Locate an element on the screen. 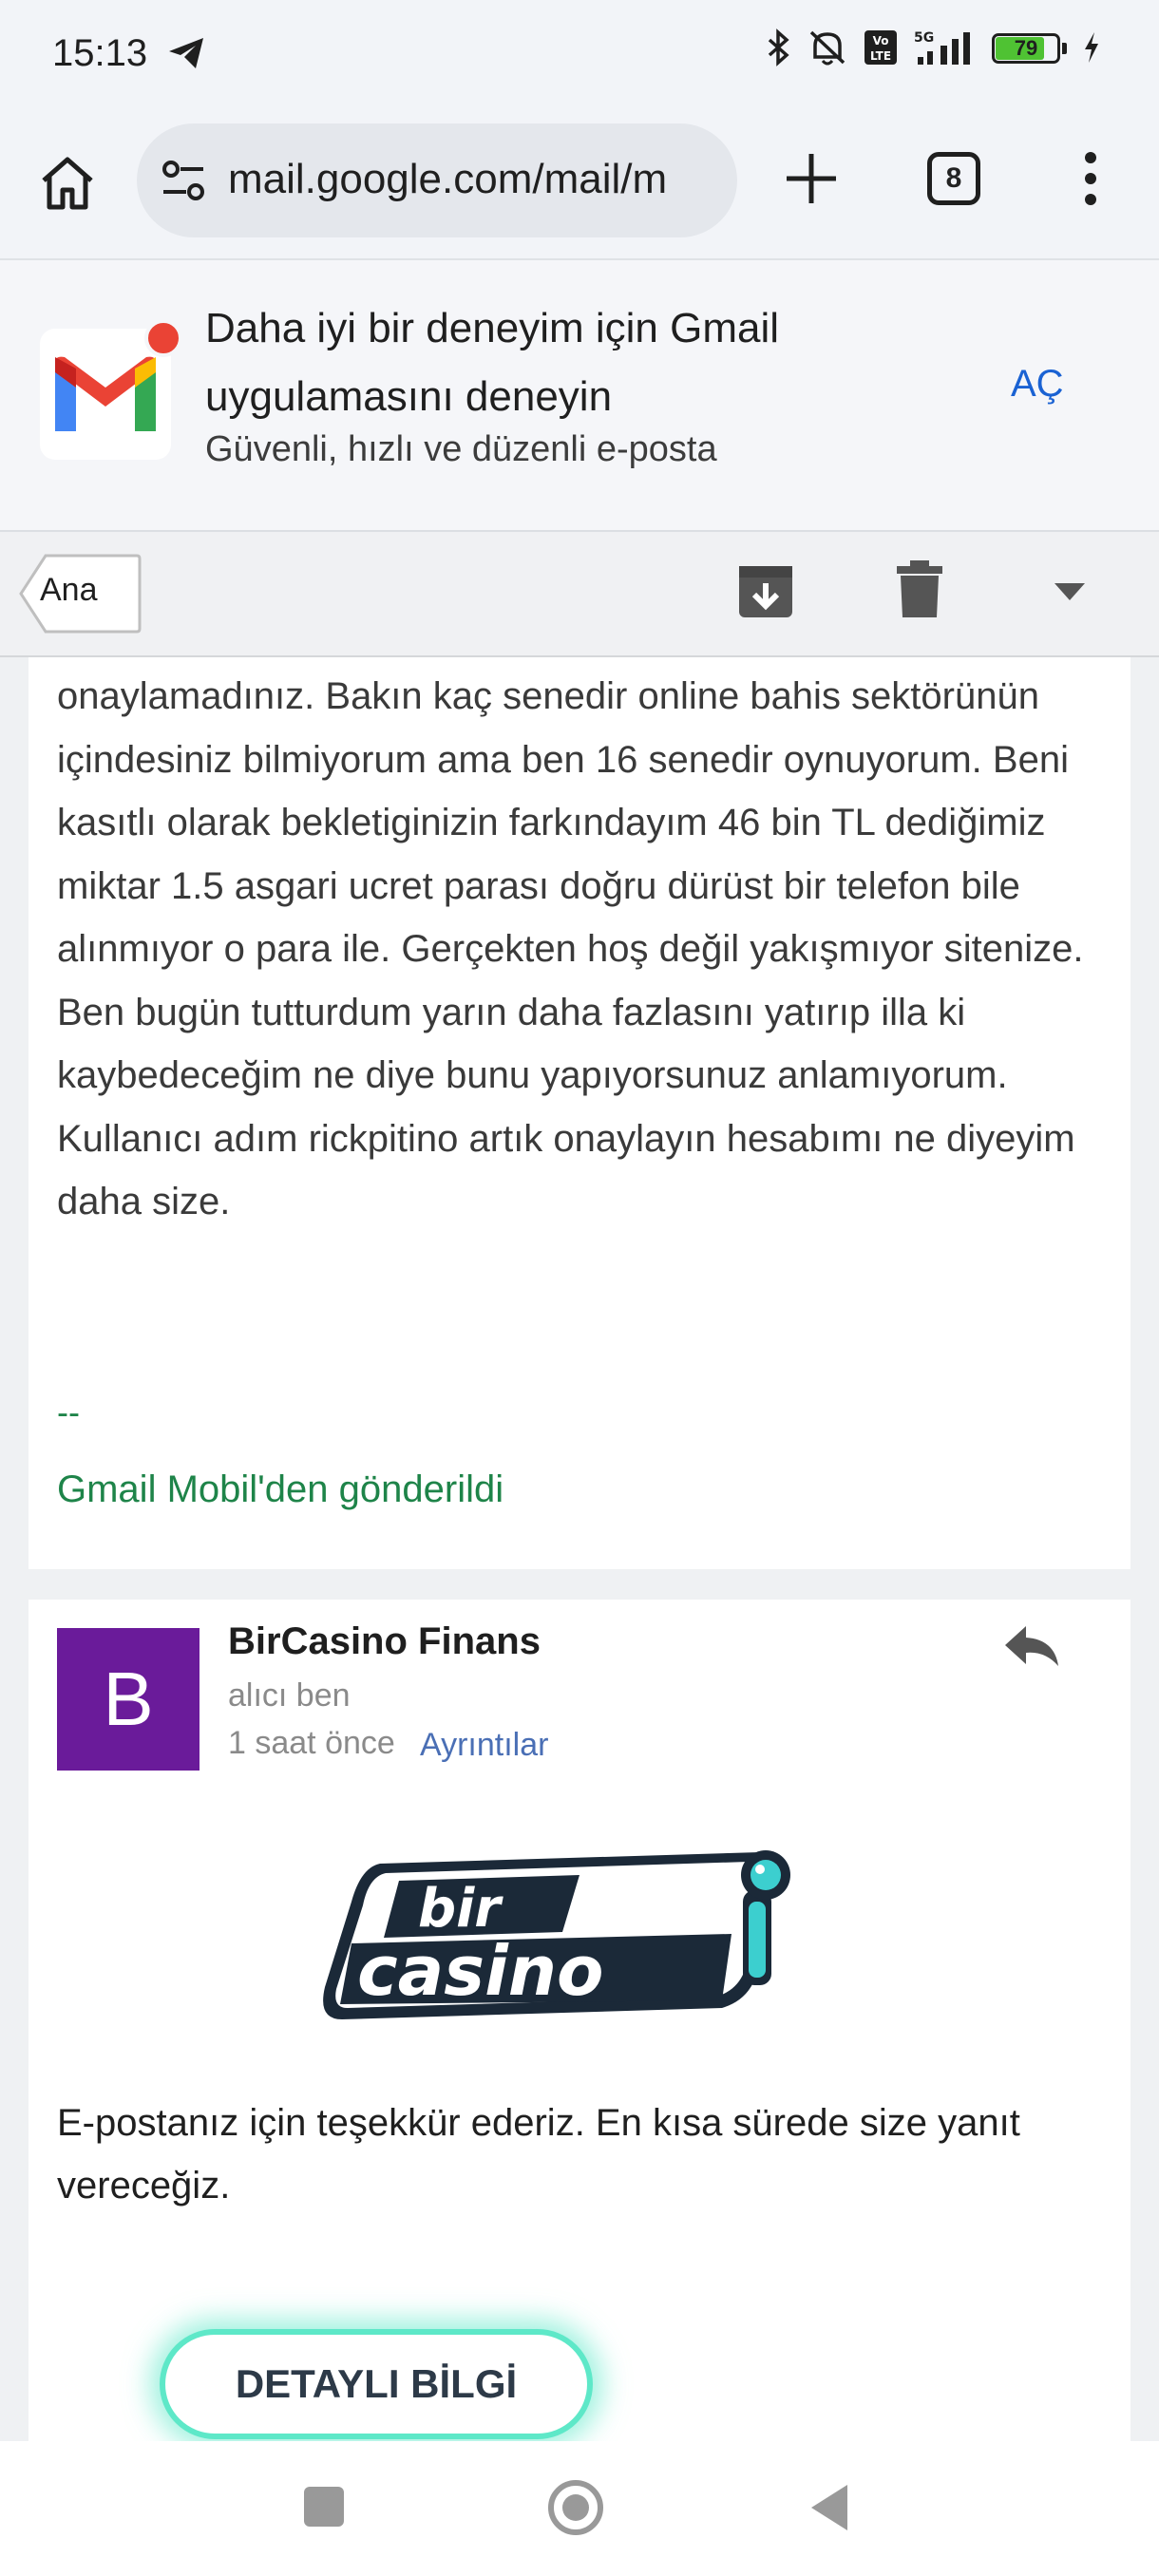  tab-switcher-button: 8 is located at coordinates (953, 178).